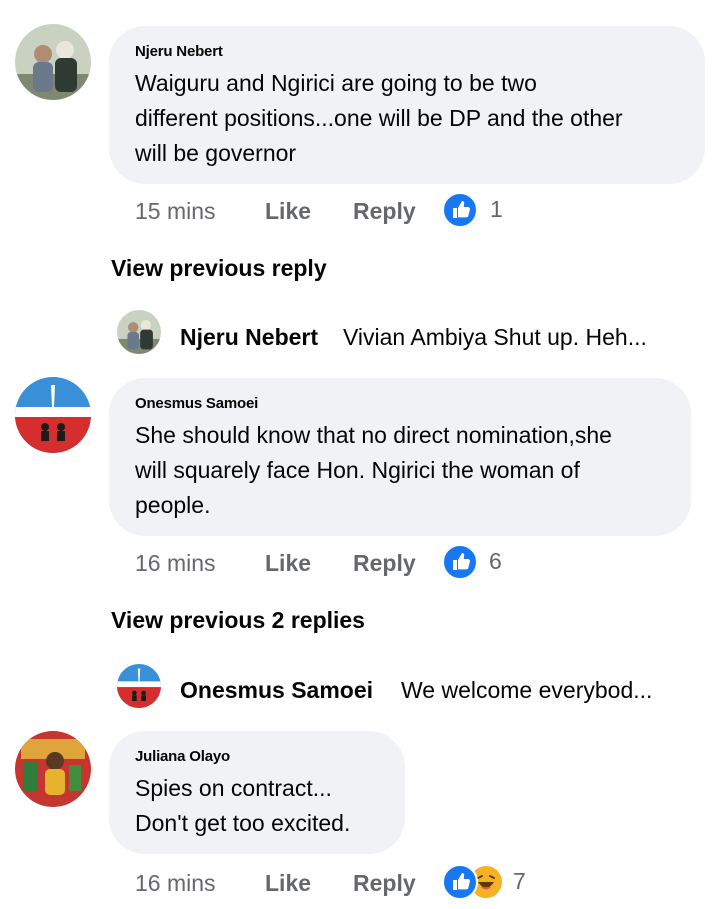 The width and height of the screenshot is (720, 909). Describe the element at coordinates (519, 881) in the screenshot. I see `reaction-count: 7` at that location.